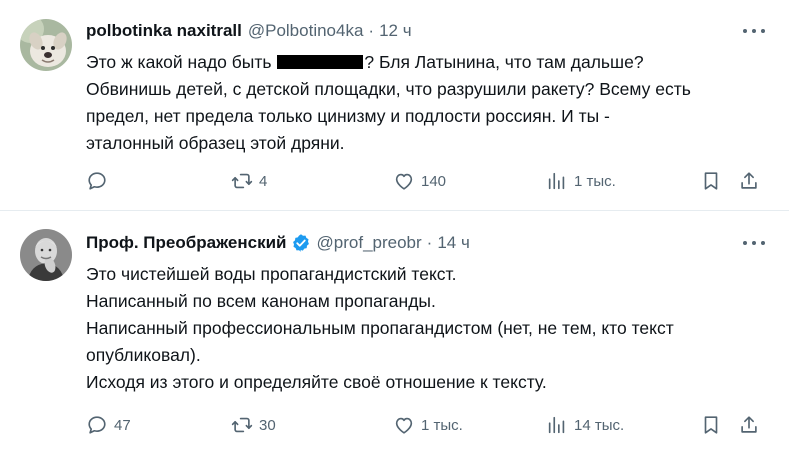 The height and width of the screenshot is (453, 789). I want to click on repost-count: 30, so click(267, 425).